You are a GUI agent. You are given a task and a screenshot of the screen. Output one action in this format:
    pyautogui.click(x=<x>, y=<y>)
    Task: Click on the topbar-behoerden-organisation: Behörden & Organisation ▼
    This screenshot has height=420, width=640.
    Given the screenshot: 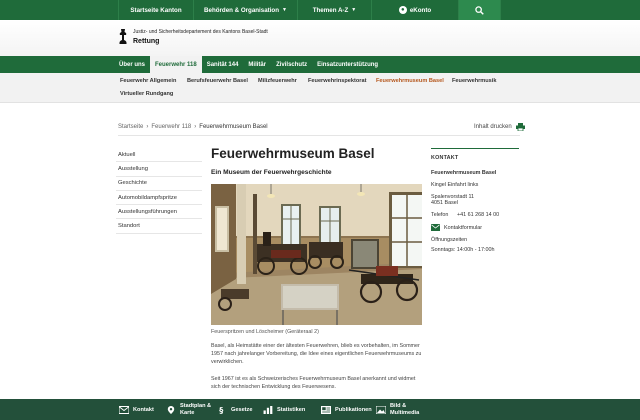 What is the action you would take?
    pyautogui.click(x=246, y=10)
    